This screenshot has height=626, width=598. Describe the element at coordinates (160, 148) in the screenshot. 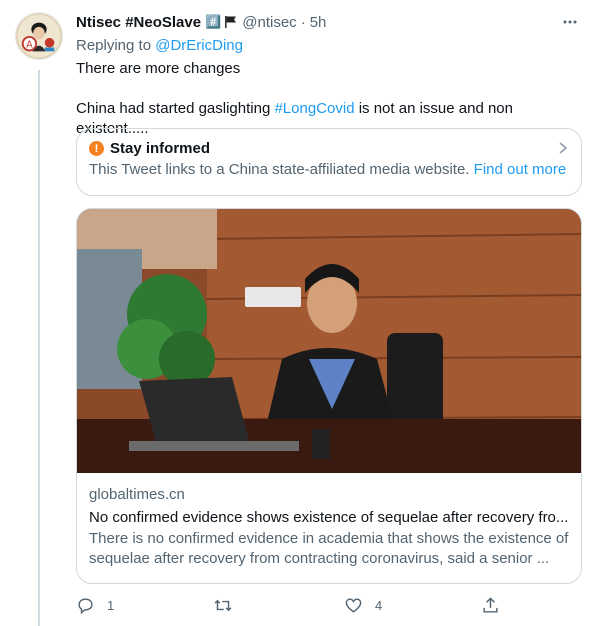

I see `notice-title: Stay informed` at that location.